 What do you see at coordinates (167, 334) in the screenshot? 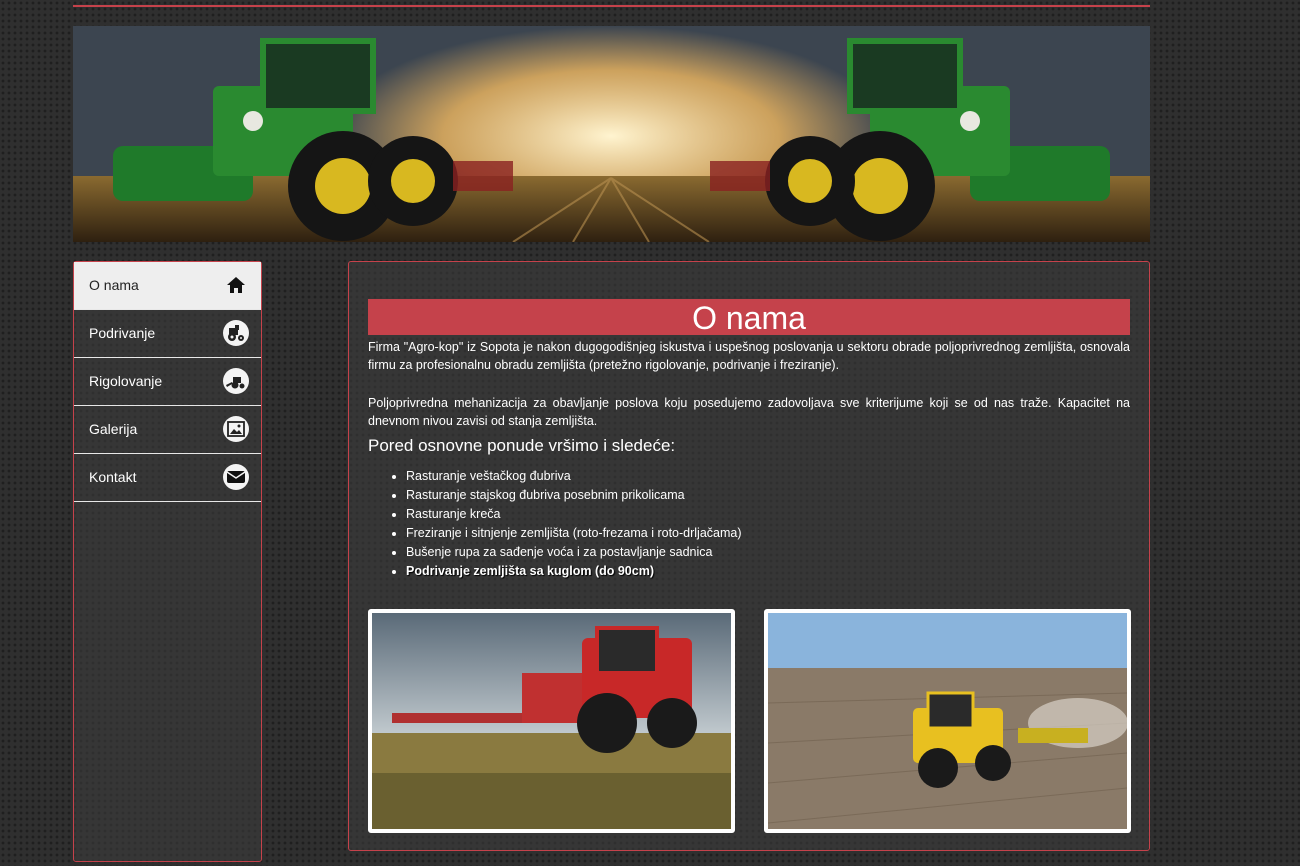
I see `nav-item-podrivanje: Podrivanje` at bounding box center [167, 334].